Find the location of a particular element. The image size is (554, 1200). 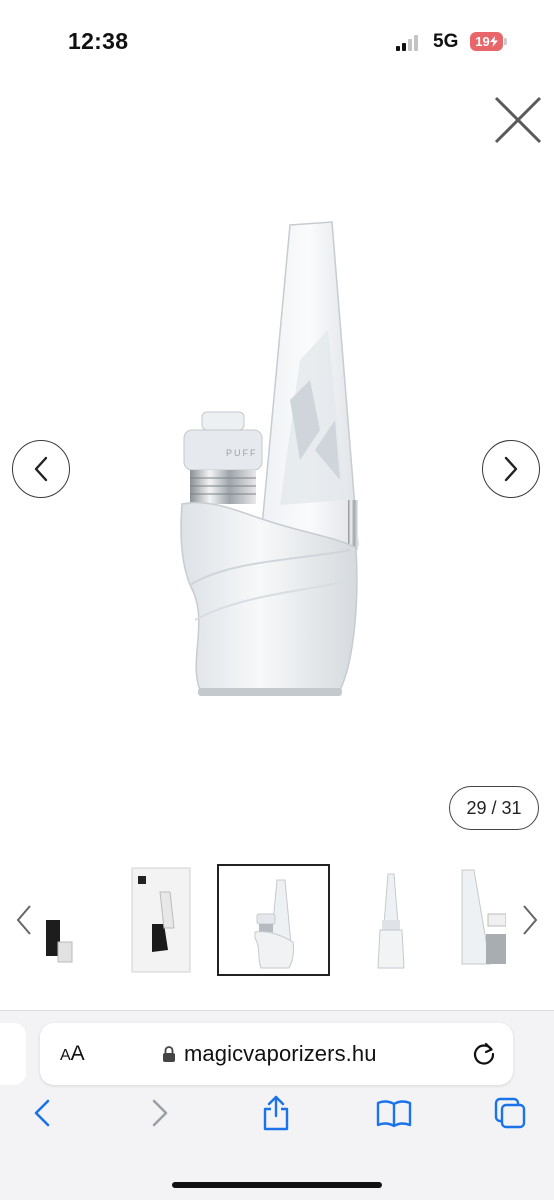

battery-icon: 19 is located at coordinates (486, 41).